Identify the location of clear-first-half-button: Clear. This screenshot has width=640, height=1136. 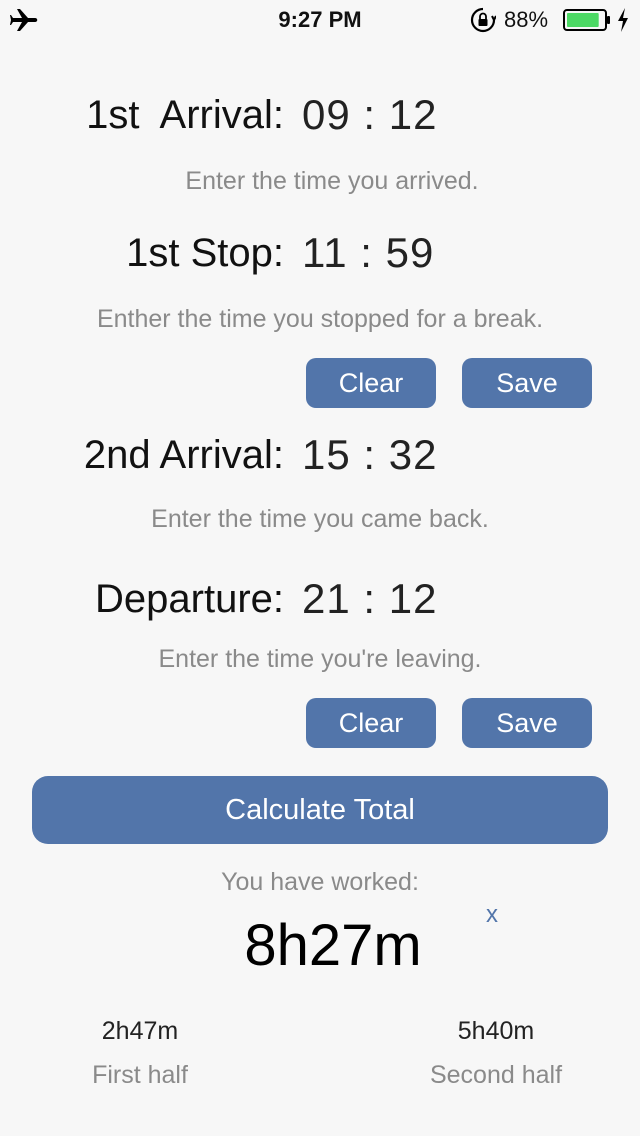
(371, 383).